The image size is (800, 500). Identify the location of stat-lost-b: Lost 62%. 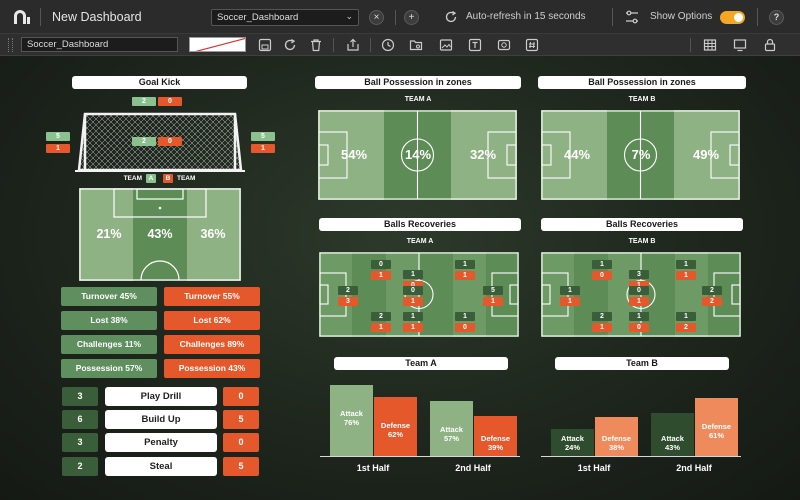
(212, 320).